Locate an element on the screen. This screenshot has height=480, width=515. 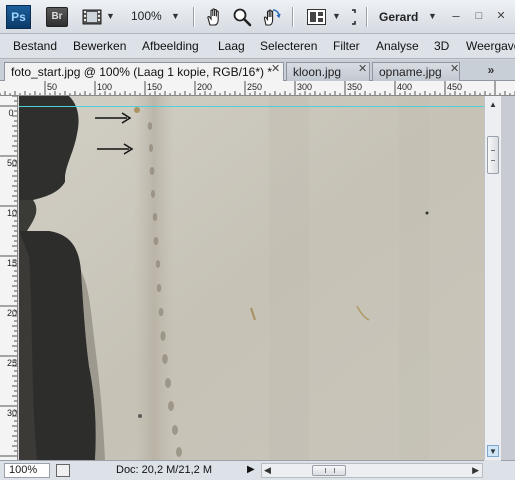
status-info-menu-icon: ▶ is located at coordinates (251, 469).